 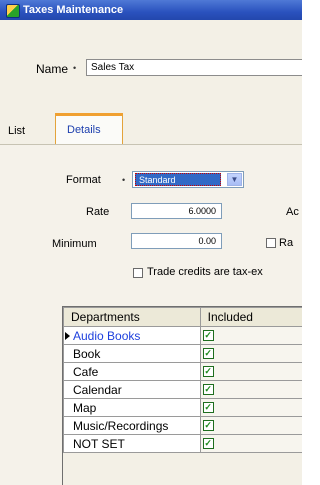 What do you see at coordinates (132, 443) in the screenshot?
I see `department-cell: NOT SET` at bounding box center [132, 443].